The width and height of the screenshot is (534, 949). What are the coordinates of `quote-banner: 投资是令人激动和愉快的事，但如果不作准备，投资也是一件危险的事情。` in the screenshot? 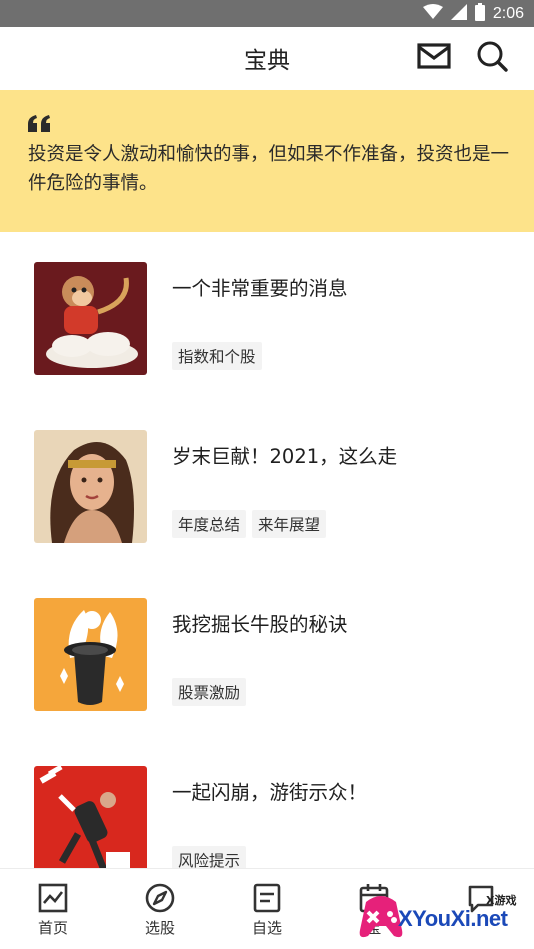 It's located at (267, 161).